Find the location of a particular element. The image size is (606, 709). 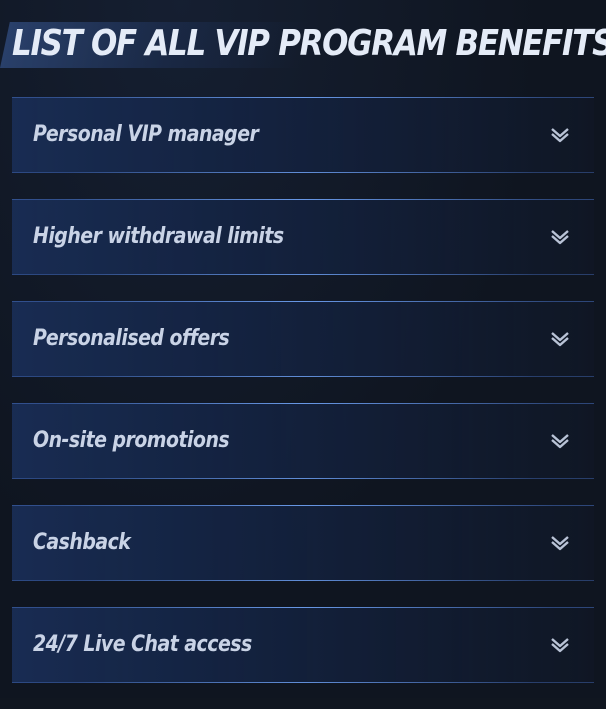

accordion-item-higher-withdrawal-limits: Higher withdrawal limits is located at coordinates (303, 237).